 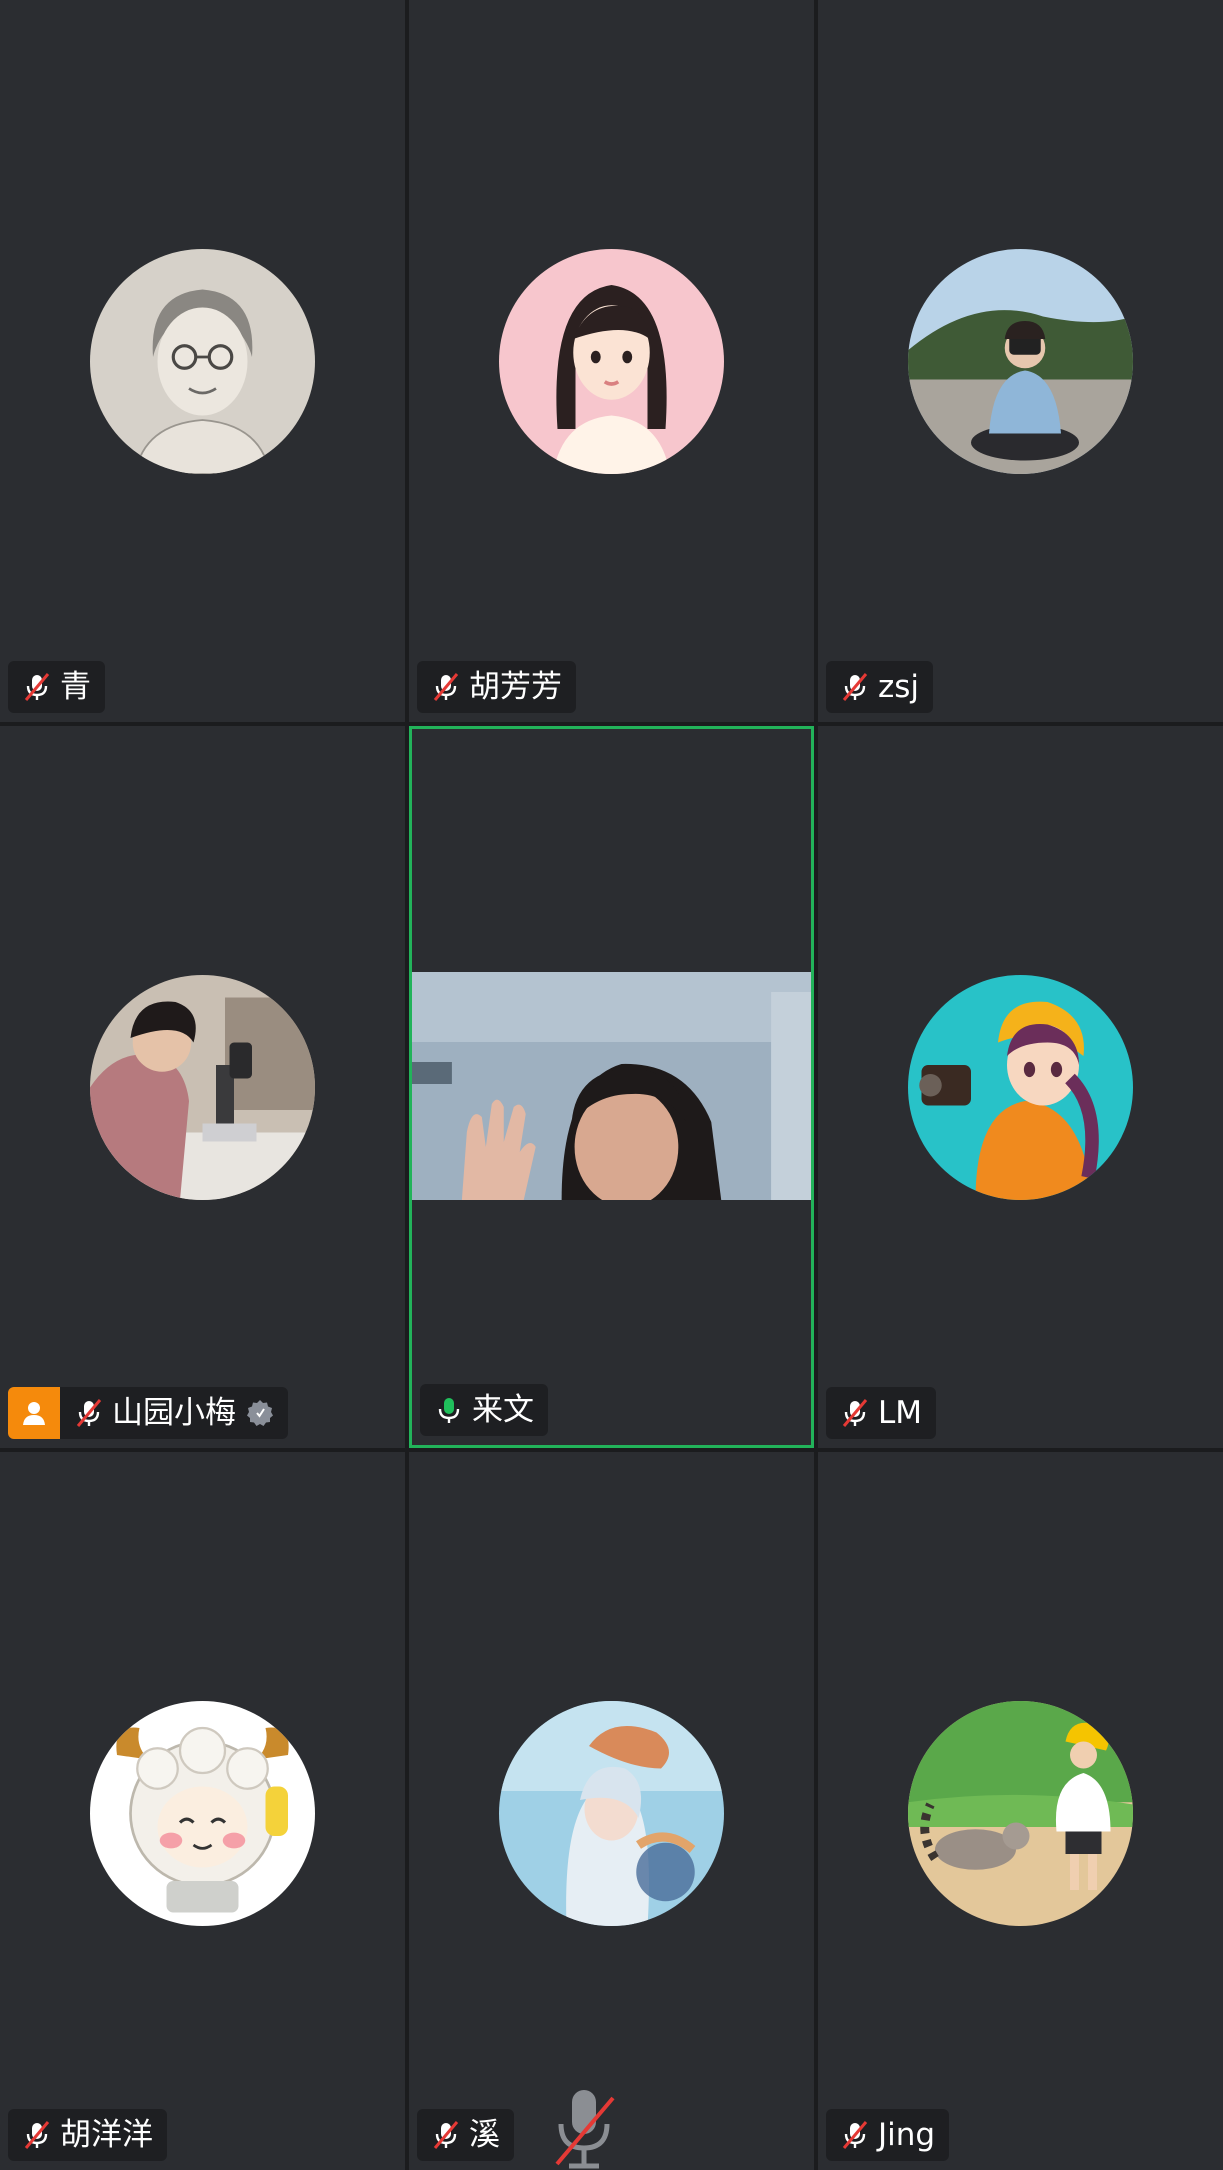 I want to click on name-tag: zsj, so click(x=880, y=687).